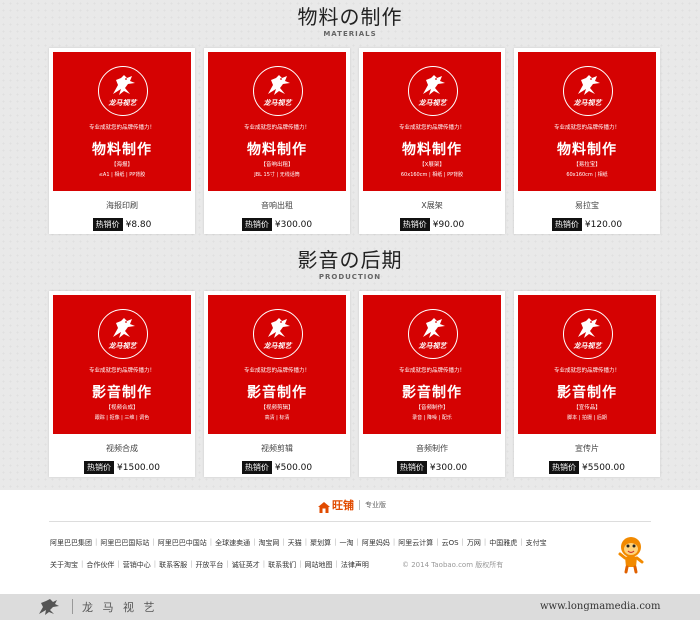 The height and width of the screenshot is (620, 700). What do you see at coordinates (587, 466) in the screenshot?
I see `price-row: 热销价 ¥5500.00` at bounding box center [587, 466].